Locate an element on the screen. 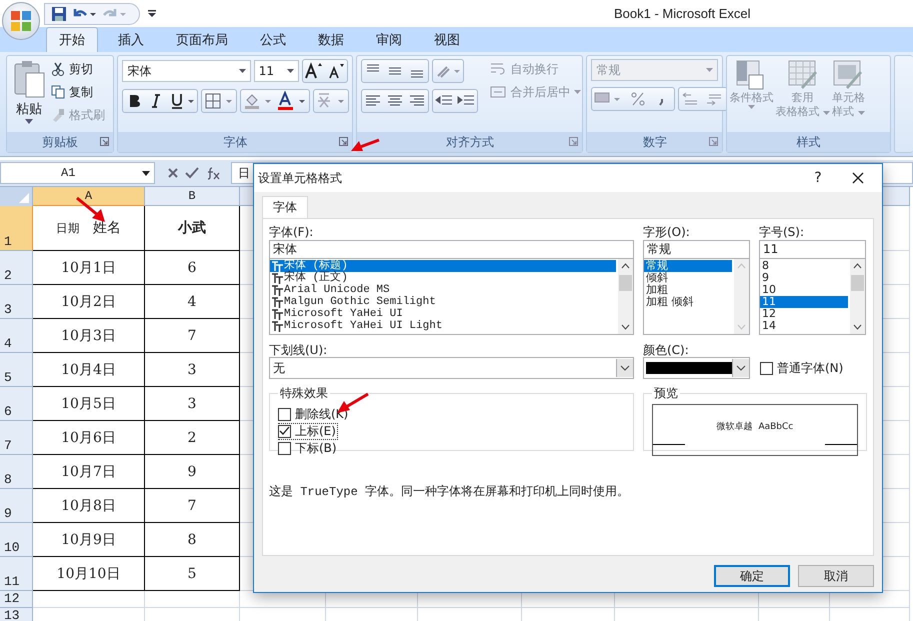 Image resolution: width=913 pixels, height=621 pixels. cancel-icon is located at coordinates (173, 173).